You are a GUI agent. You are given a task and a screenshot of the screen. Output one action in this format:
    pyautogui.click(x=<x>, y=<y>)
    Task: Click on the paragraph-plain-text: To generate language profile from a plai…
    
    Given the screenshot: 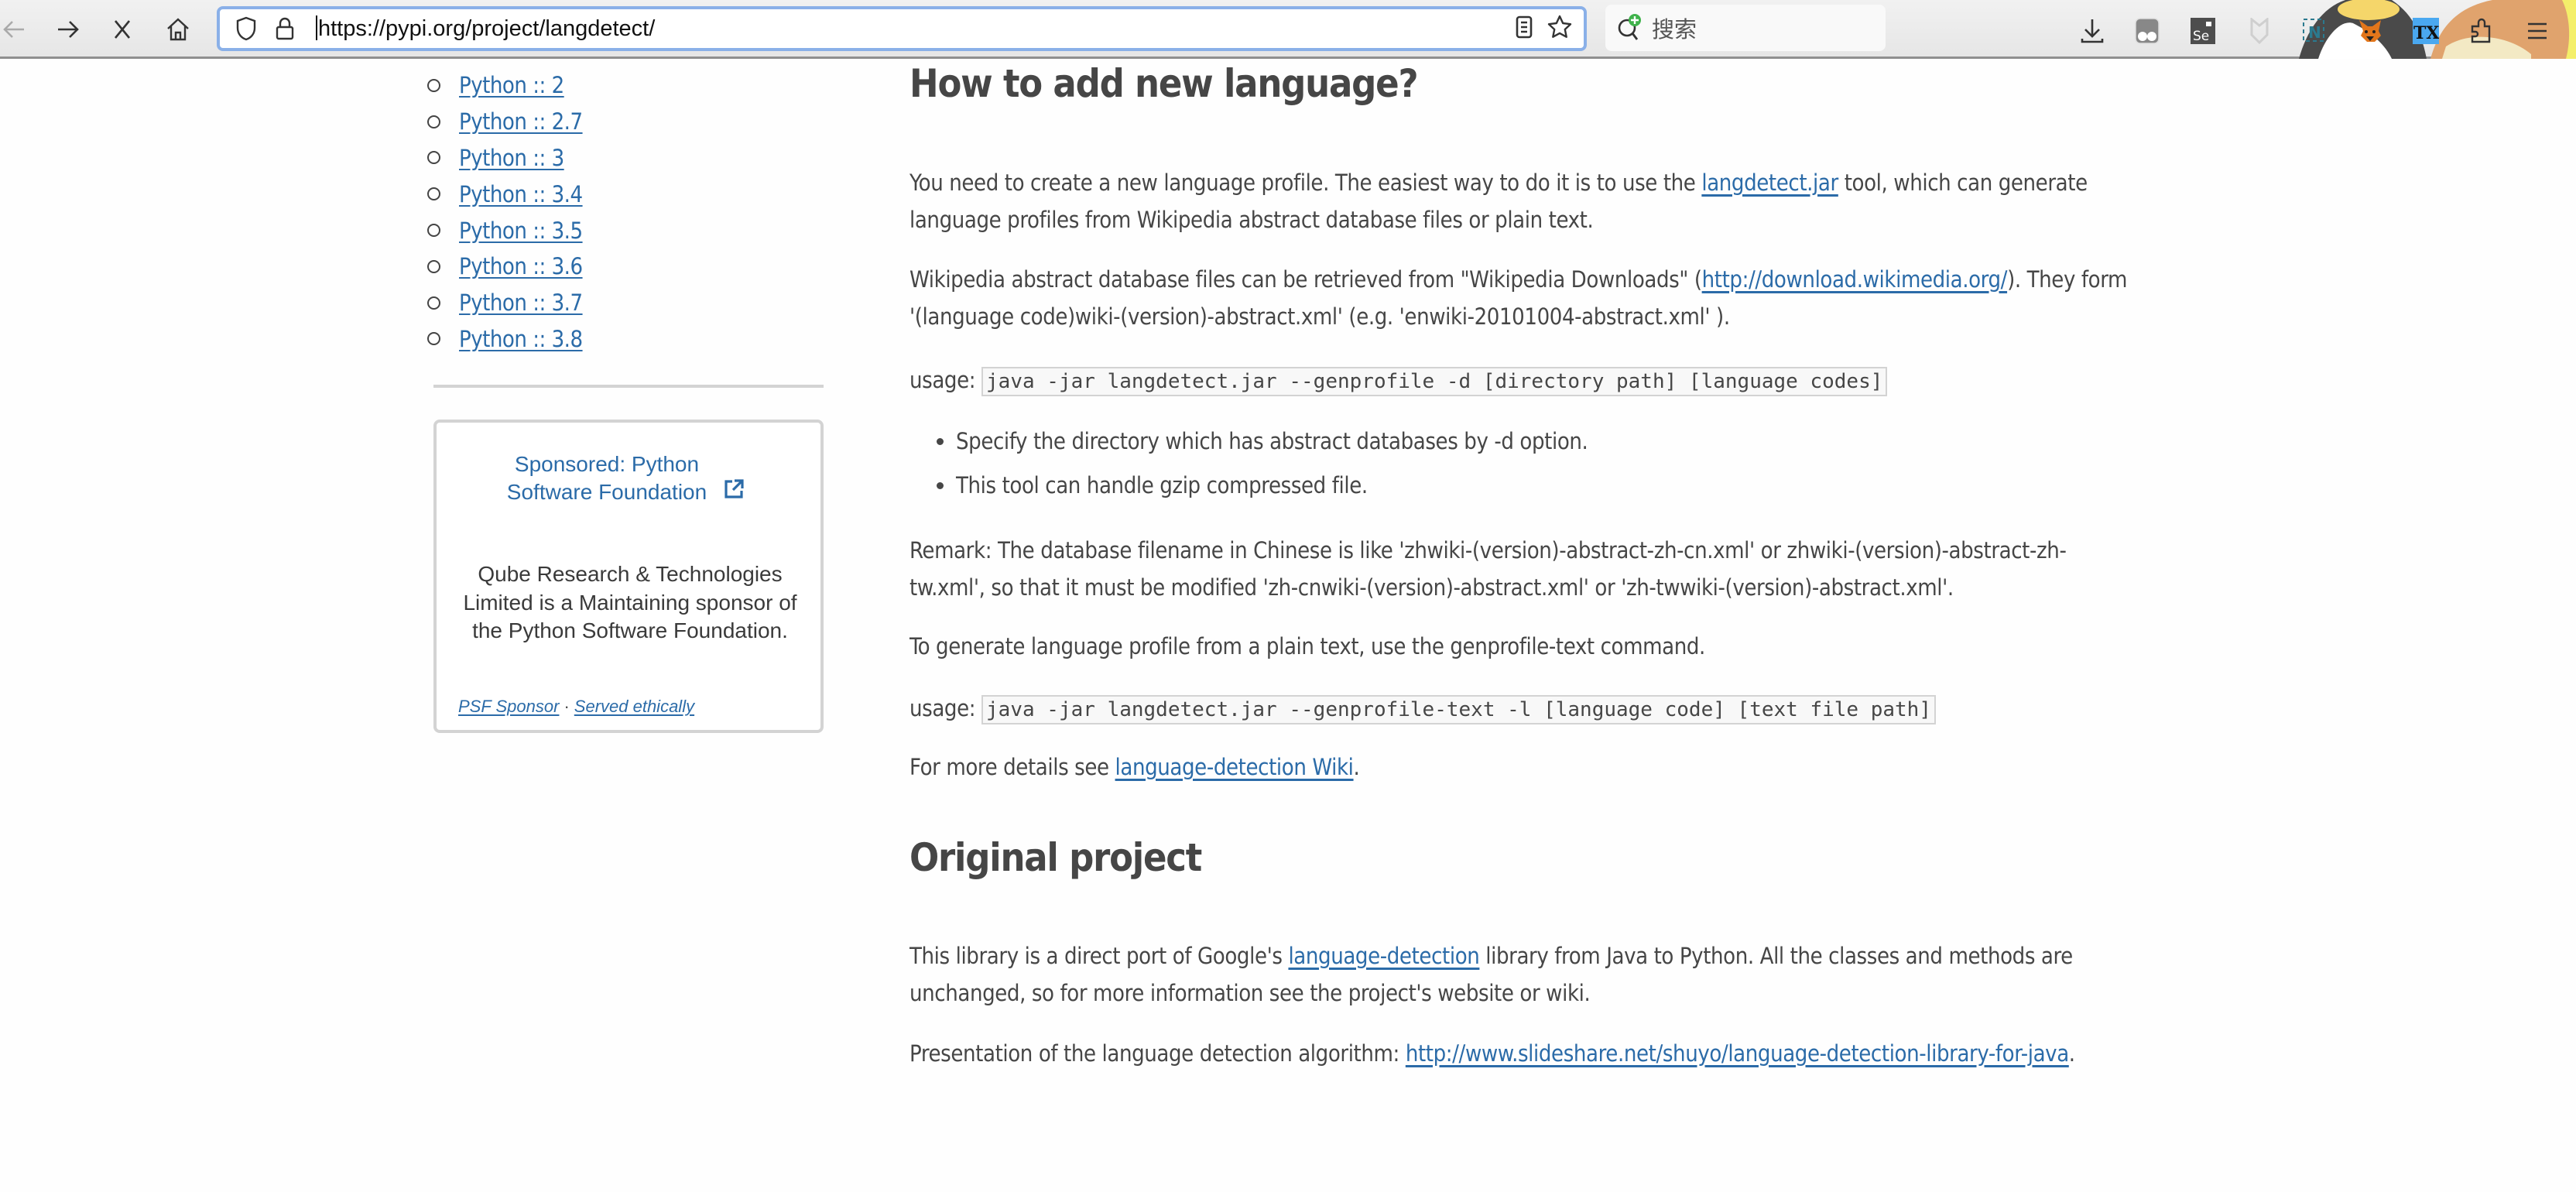 What is the action you would take?
    pyautogui.click(x=1307, y=646)
    